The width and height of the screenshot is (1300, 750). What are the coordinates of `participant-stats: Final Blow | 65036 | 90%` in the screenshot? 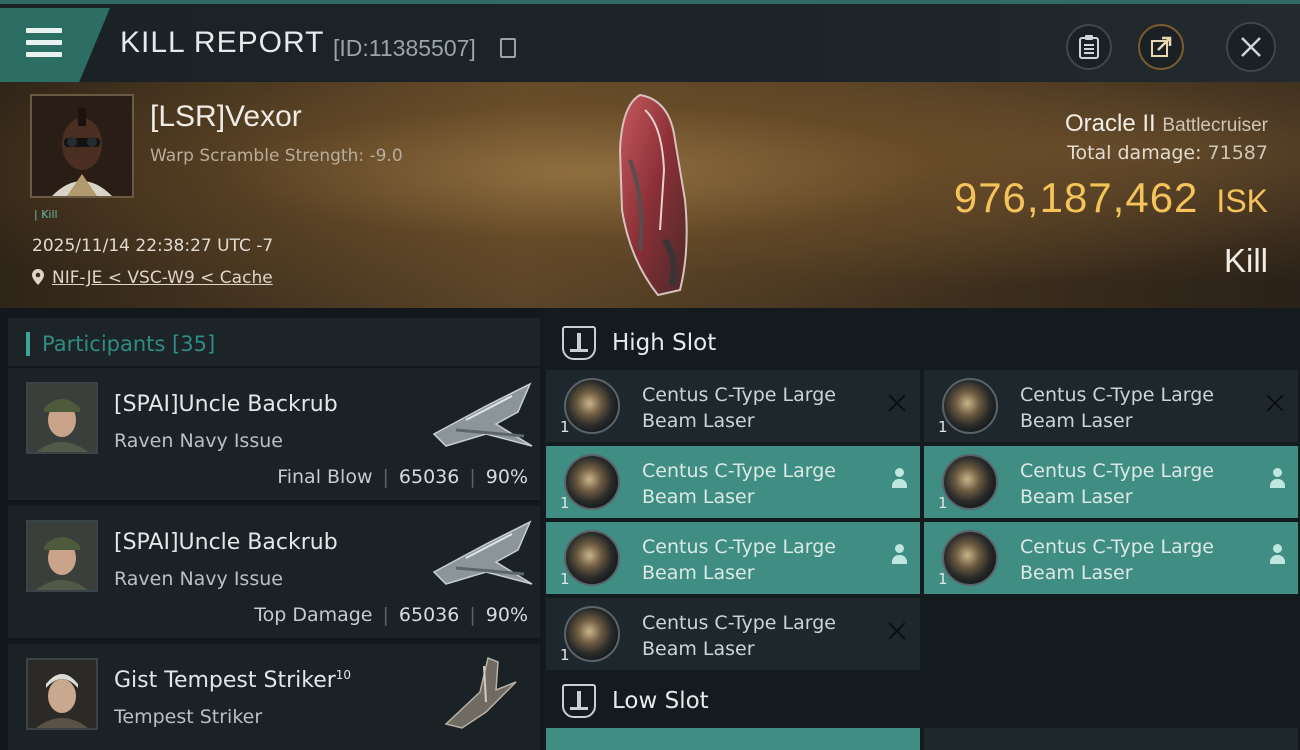 It's located at (402, 477).